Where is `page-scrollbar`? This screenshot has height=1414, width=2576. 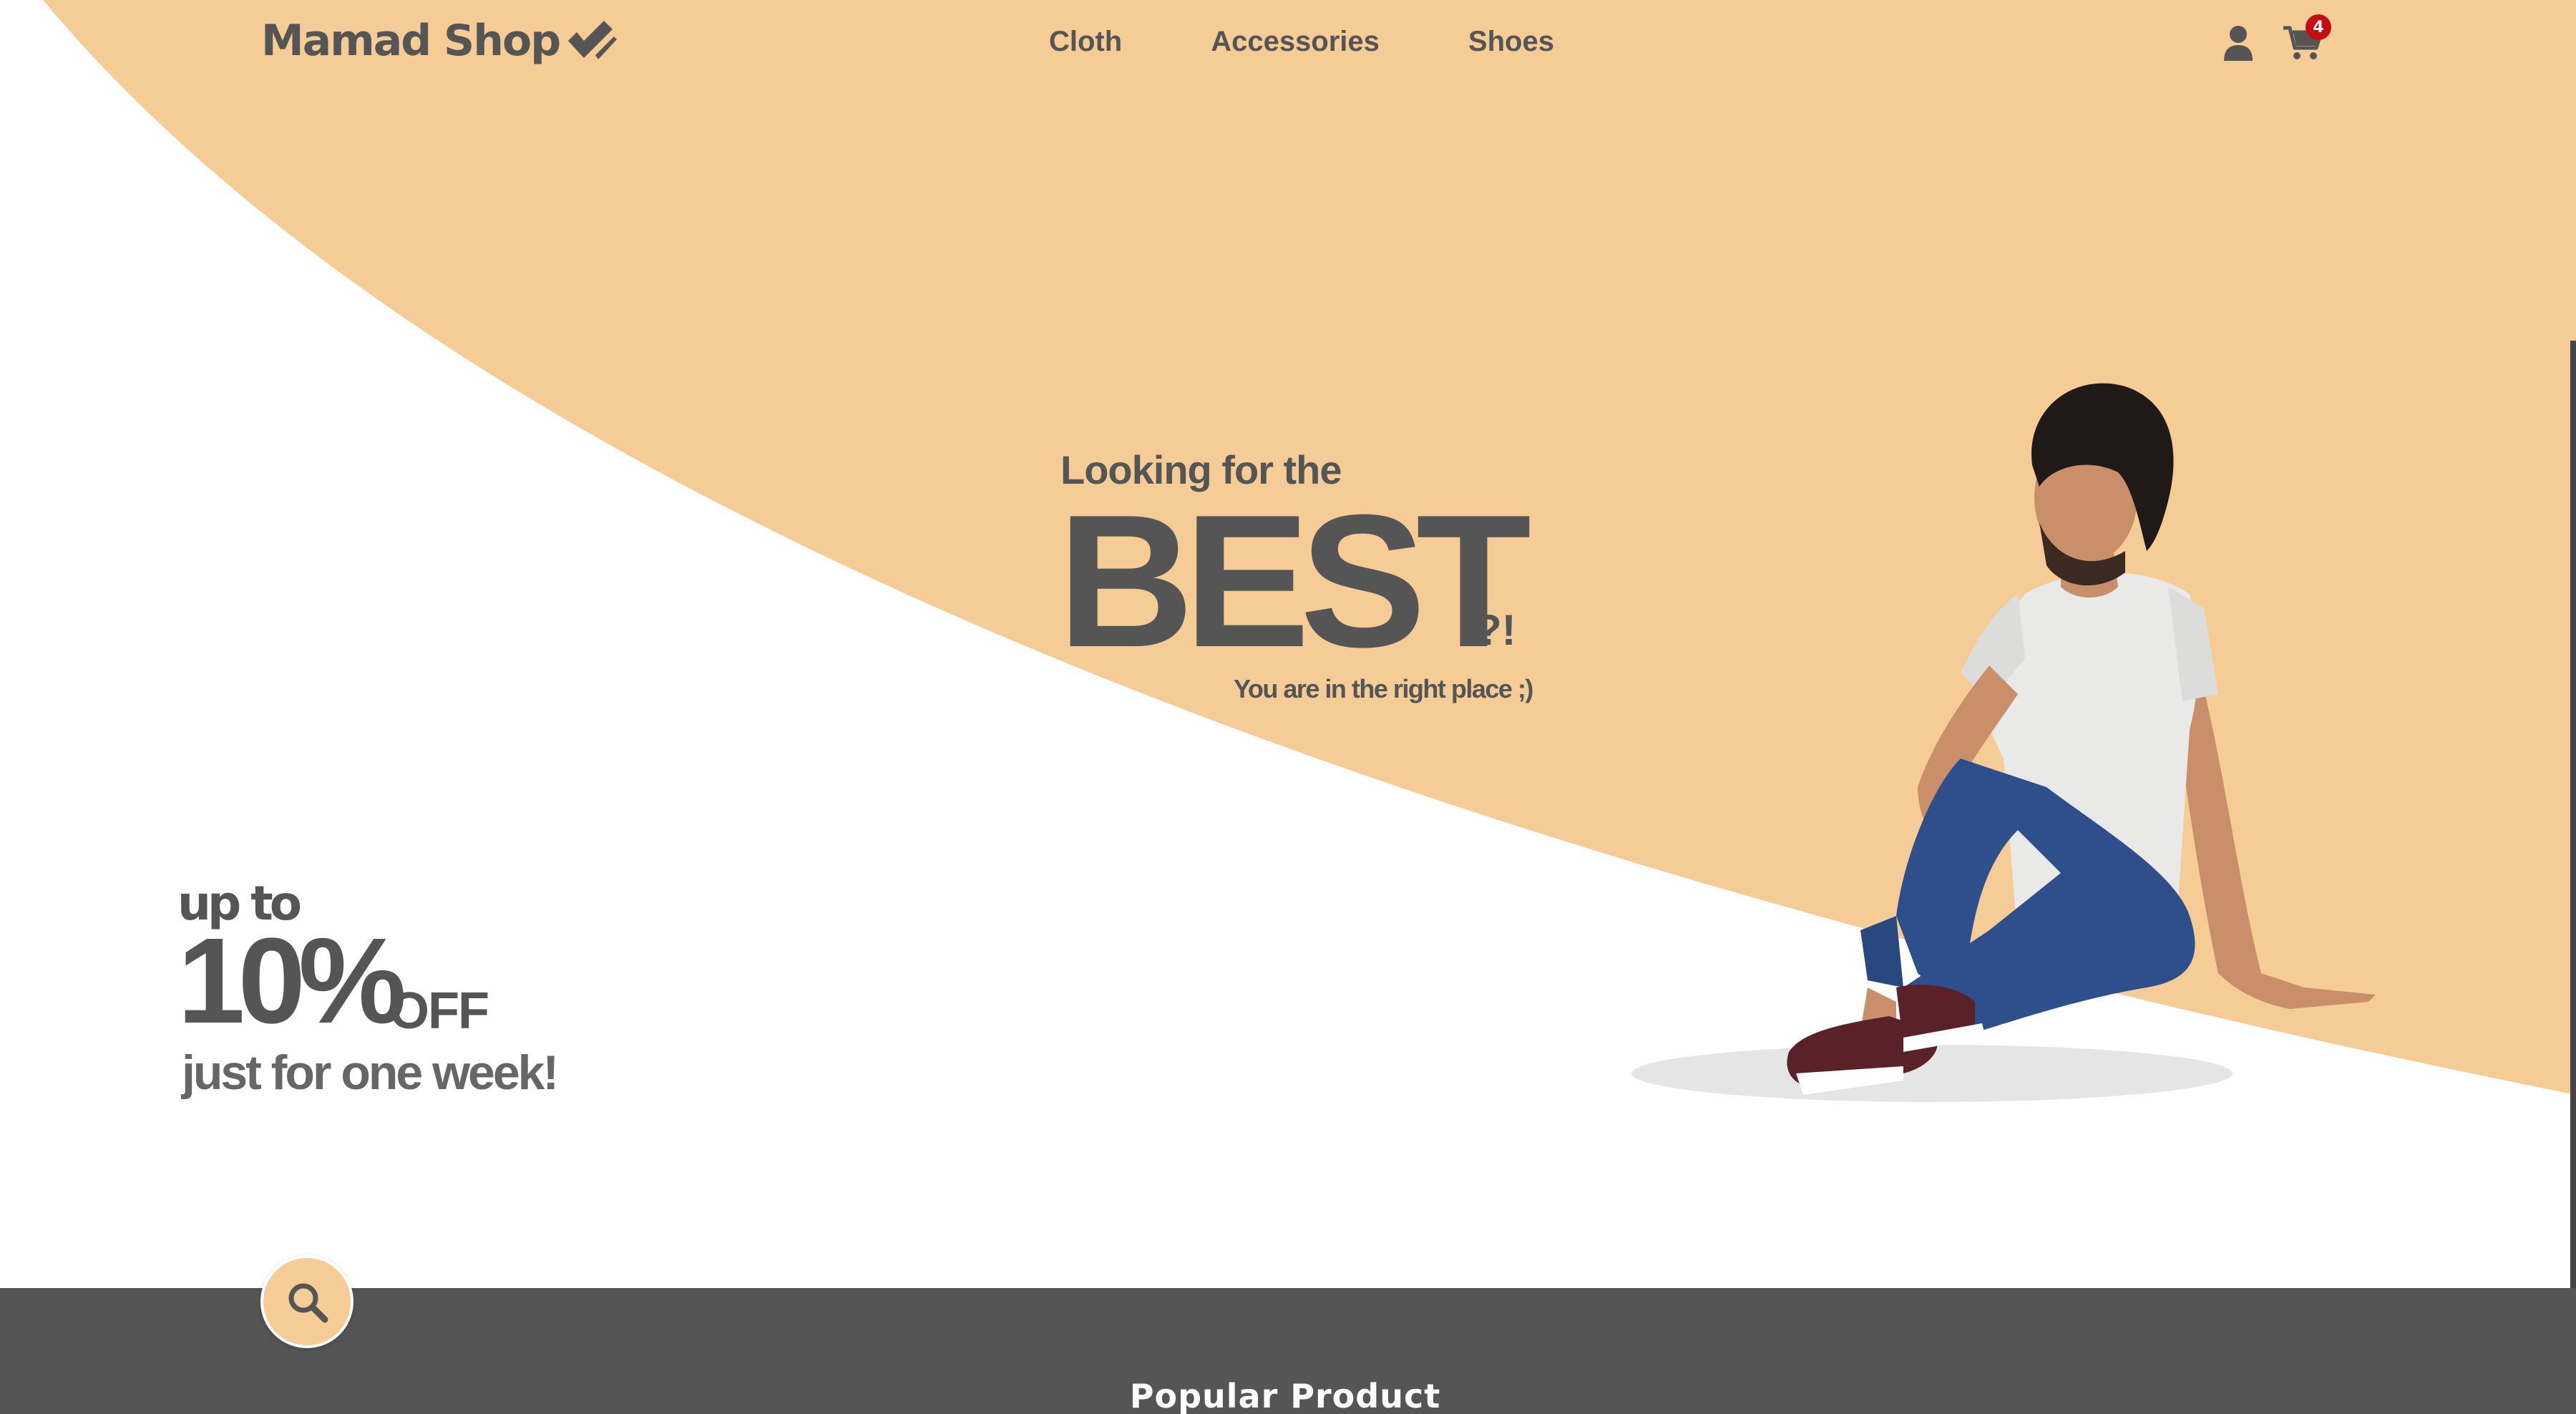 page-scrollbar is located at coordinates (2573, 814).